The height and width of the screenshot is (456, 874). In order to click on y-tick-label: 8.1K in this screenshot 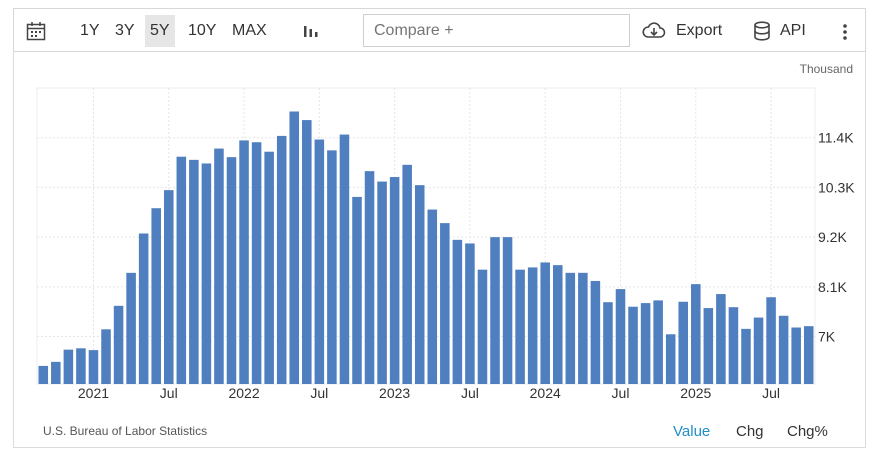, I will do `click(832, 287)`.